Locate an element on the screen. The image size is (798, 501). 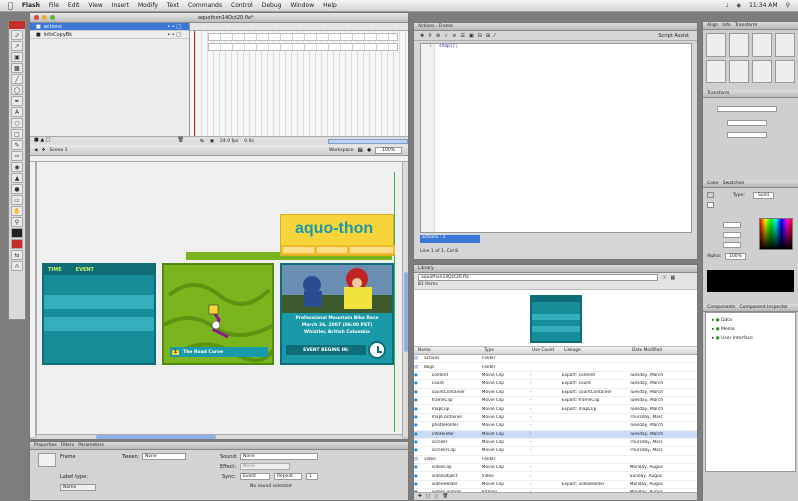
lasso-tool-icon: ◯ is located at coordinates (17, 90).